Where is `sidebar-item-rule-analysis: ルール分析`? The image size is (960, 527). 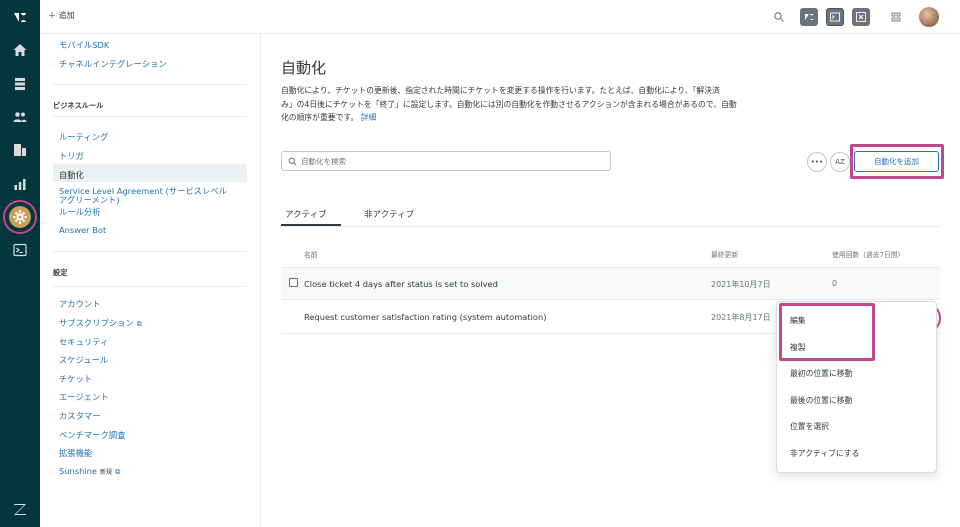 sidebar-item-rule-analysis: ルール分析 is located at coordinates (80, 212).